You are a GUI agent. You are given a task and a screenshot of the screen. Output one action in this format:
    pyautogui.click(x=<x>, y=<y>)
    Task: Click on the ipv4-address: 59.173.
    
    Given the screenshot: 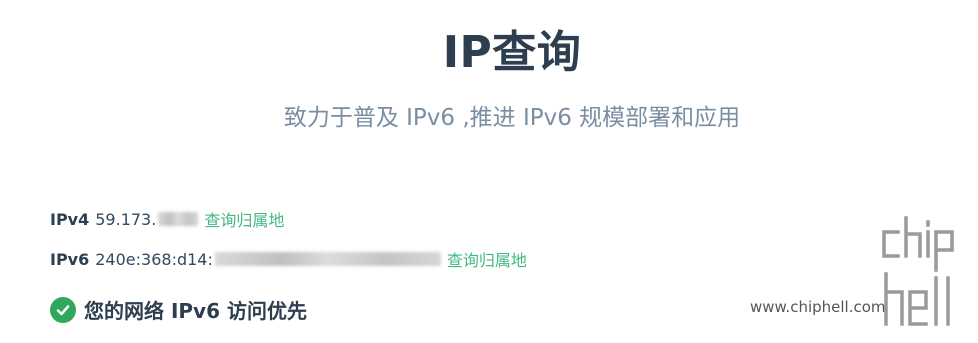 What is the action you would take?
    pyautogui.click(x=126, y=219)
    